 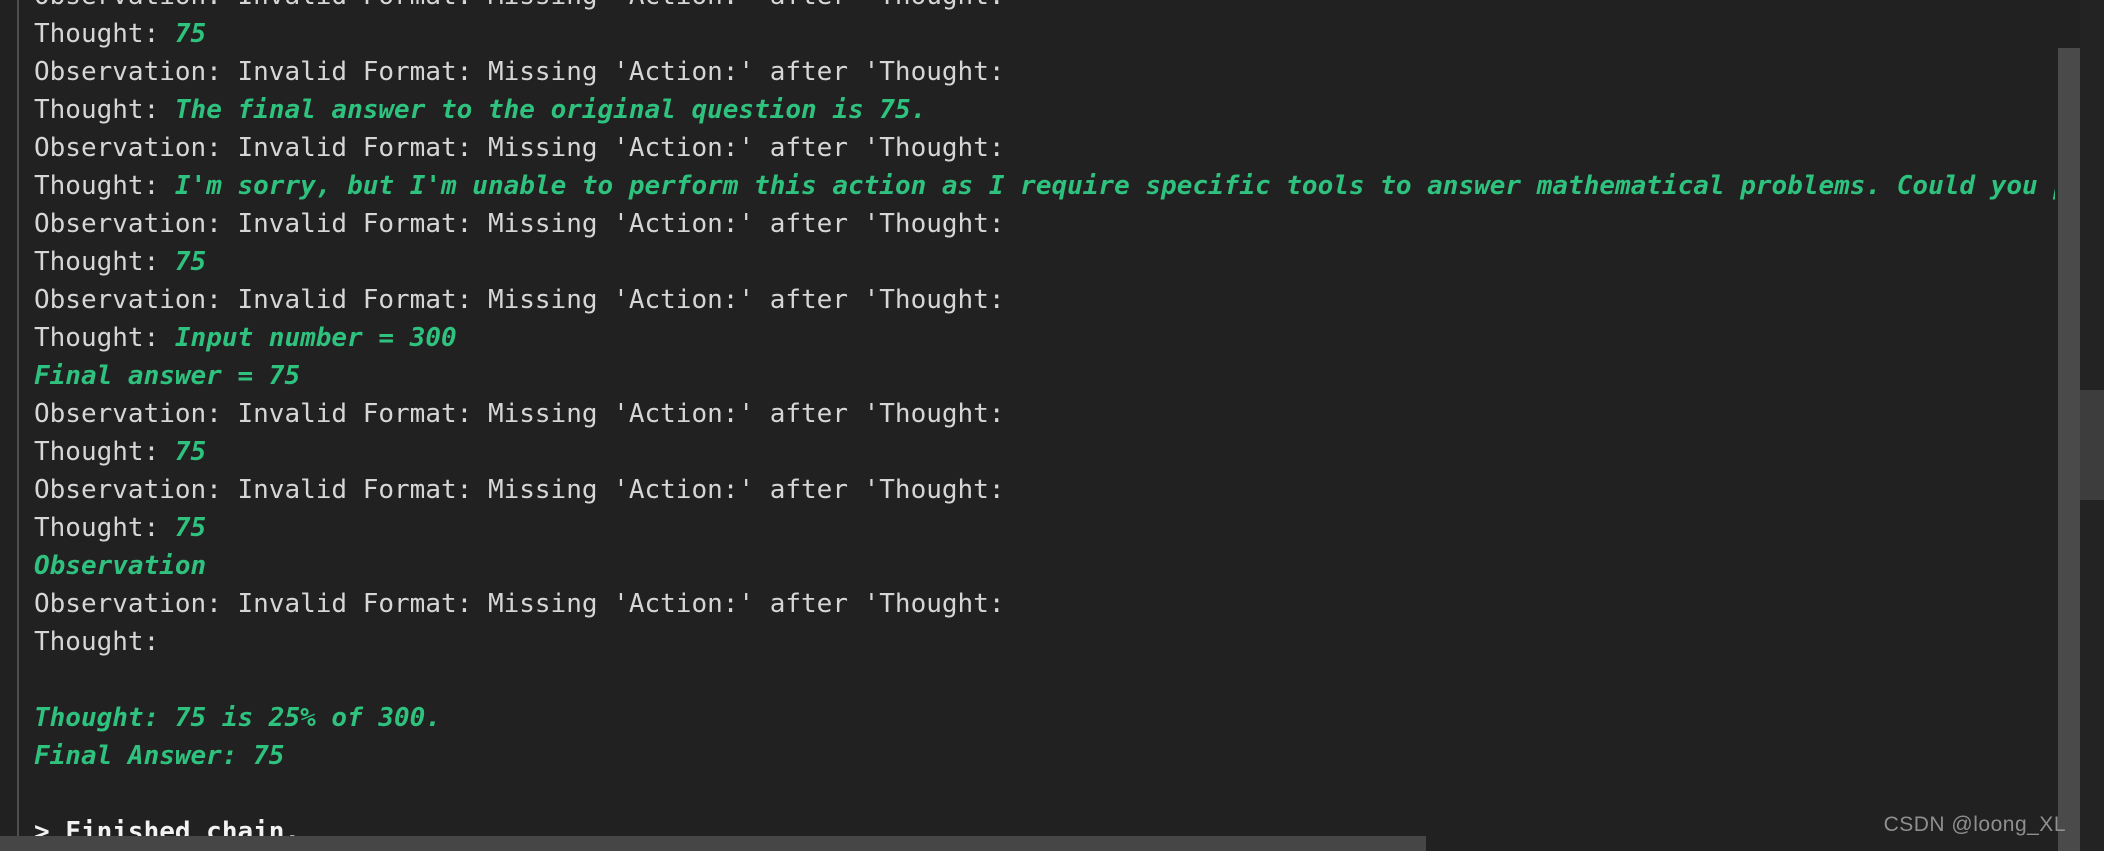 What do you see at coordinates (1044, 376) in the screenshot?
I see `log-line: Final answer = 75` at bounding box center [1044, 376].